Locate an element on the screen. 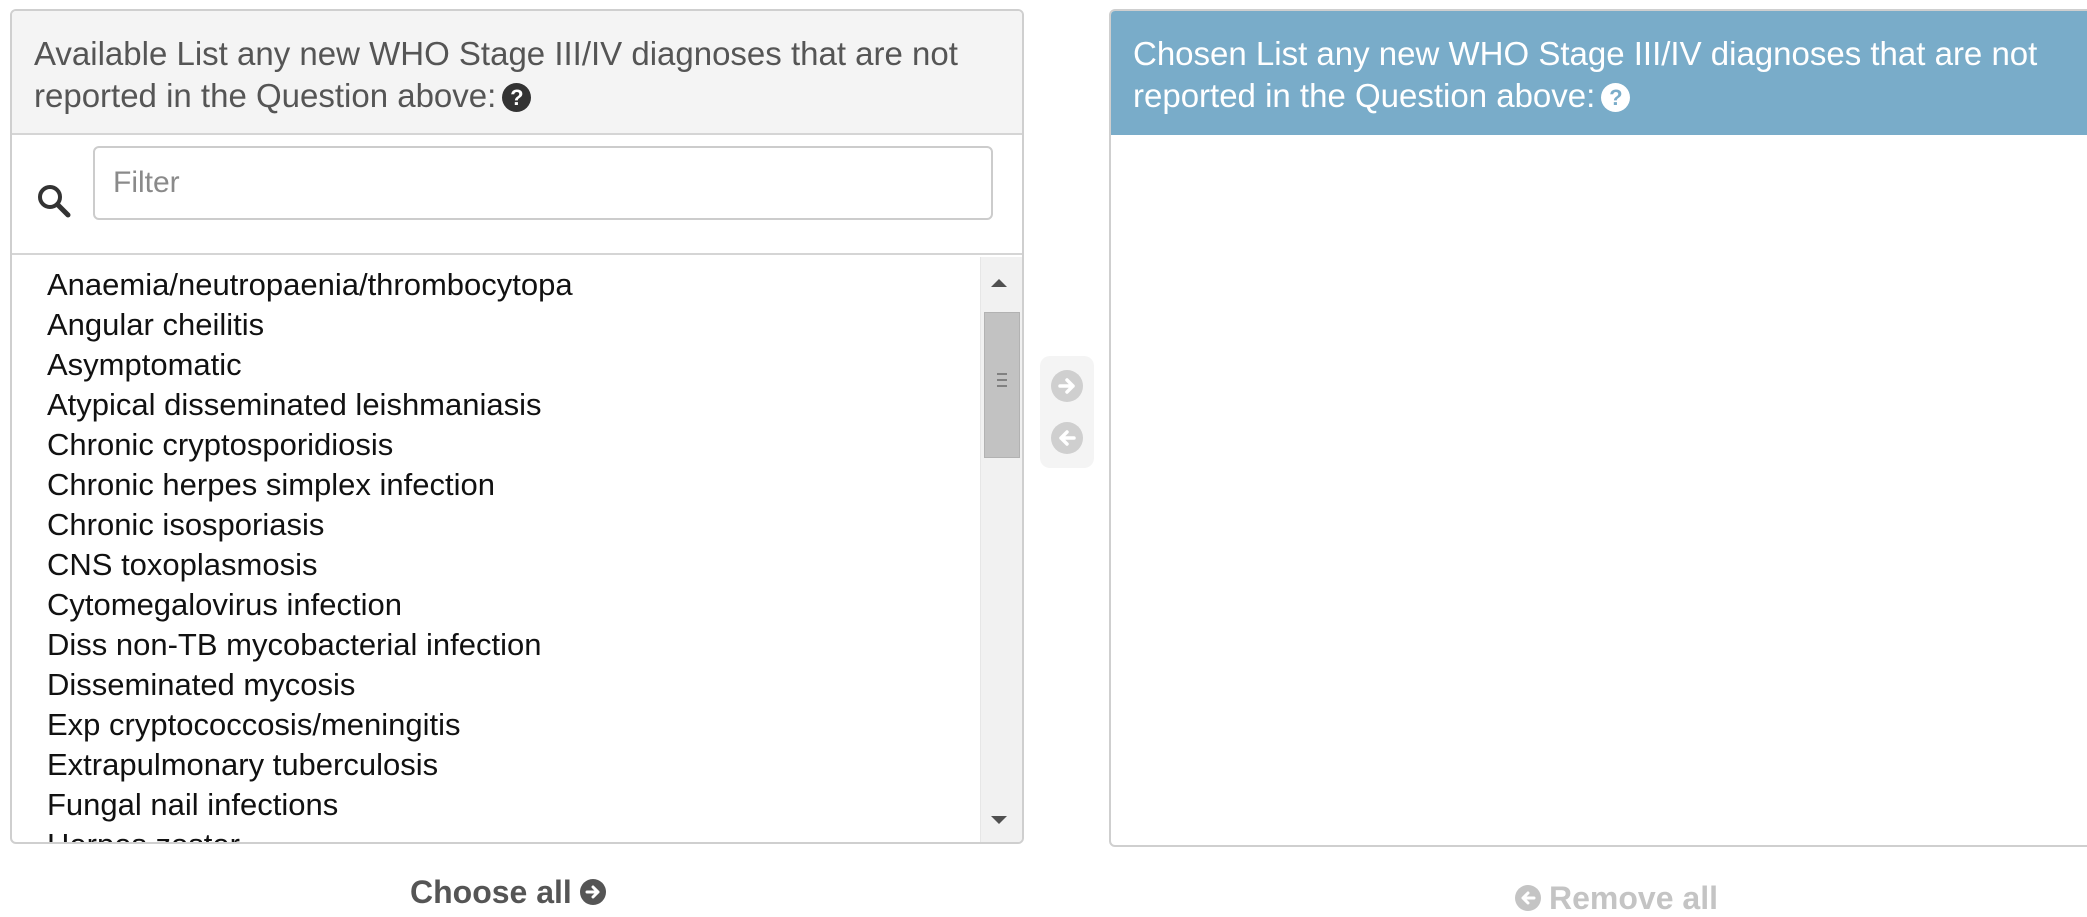  list-item: Anaemia/neutropaenia/thrombocytopa is located at coordinates (513, 285).